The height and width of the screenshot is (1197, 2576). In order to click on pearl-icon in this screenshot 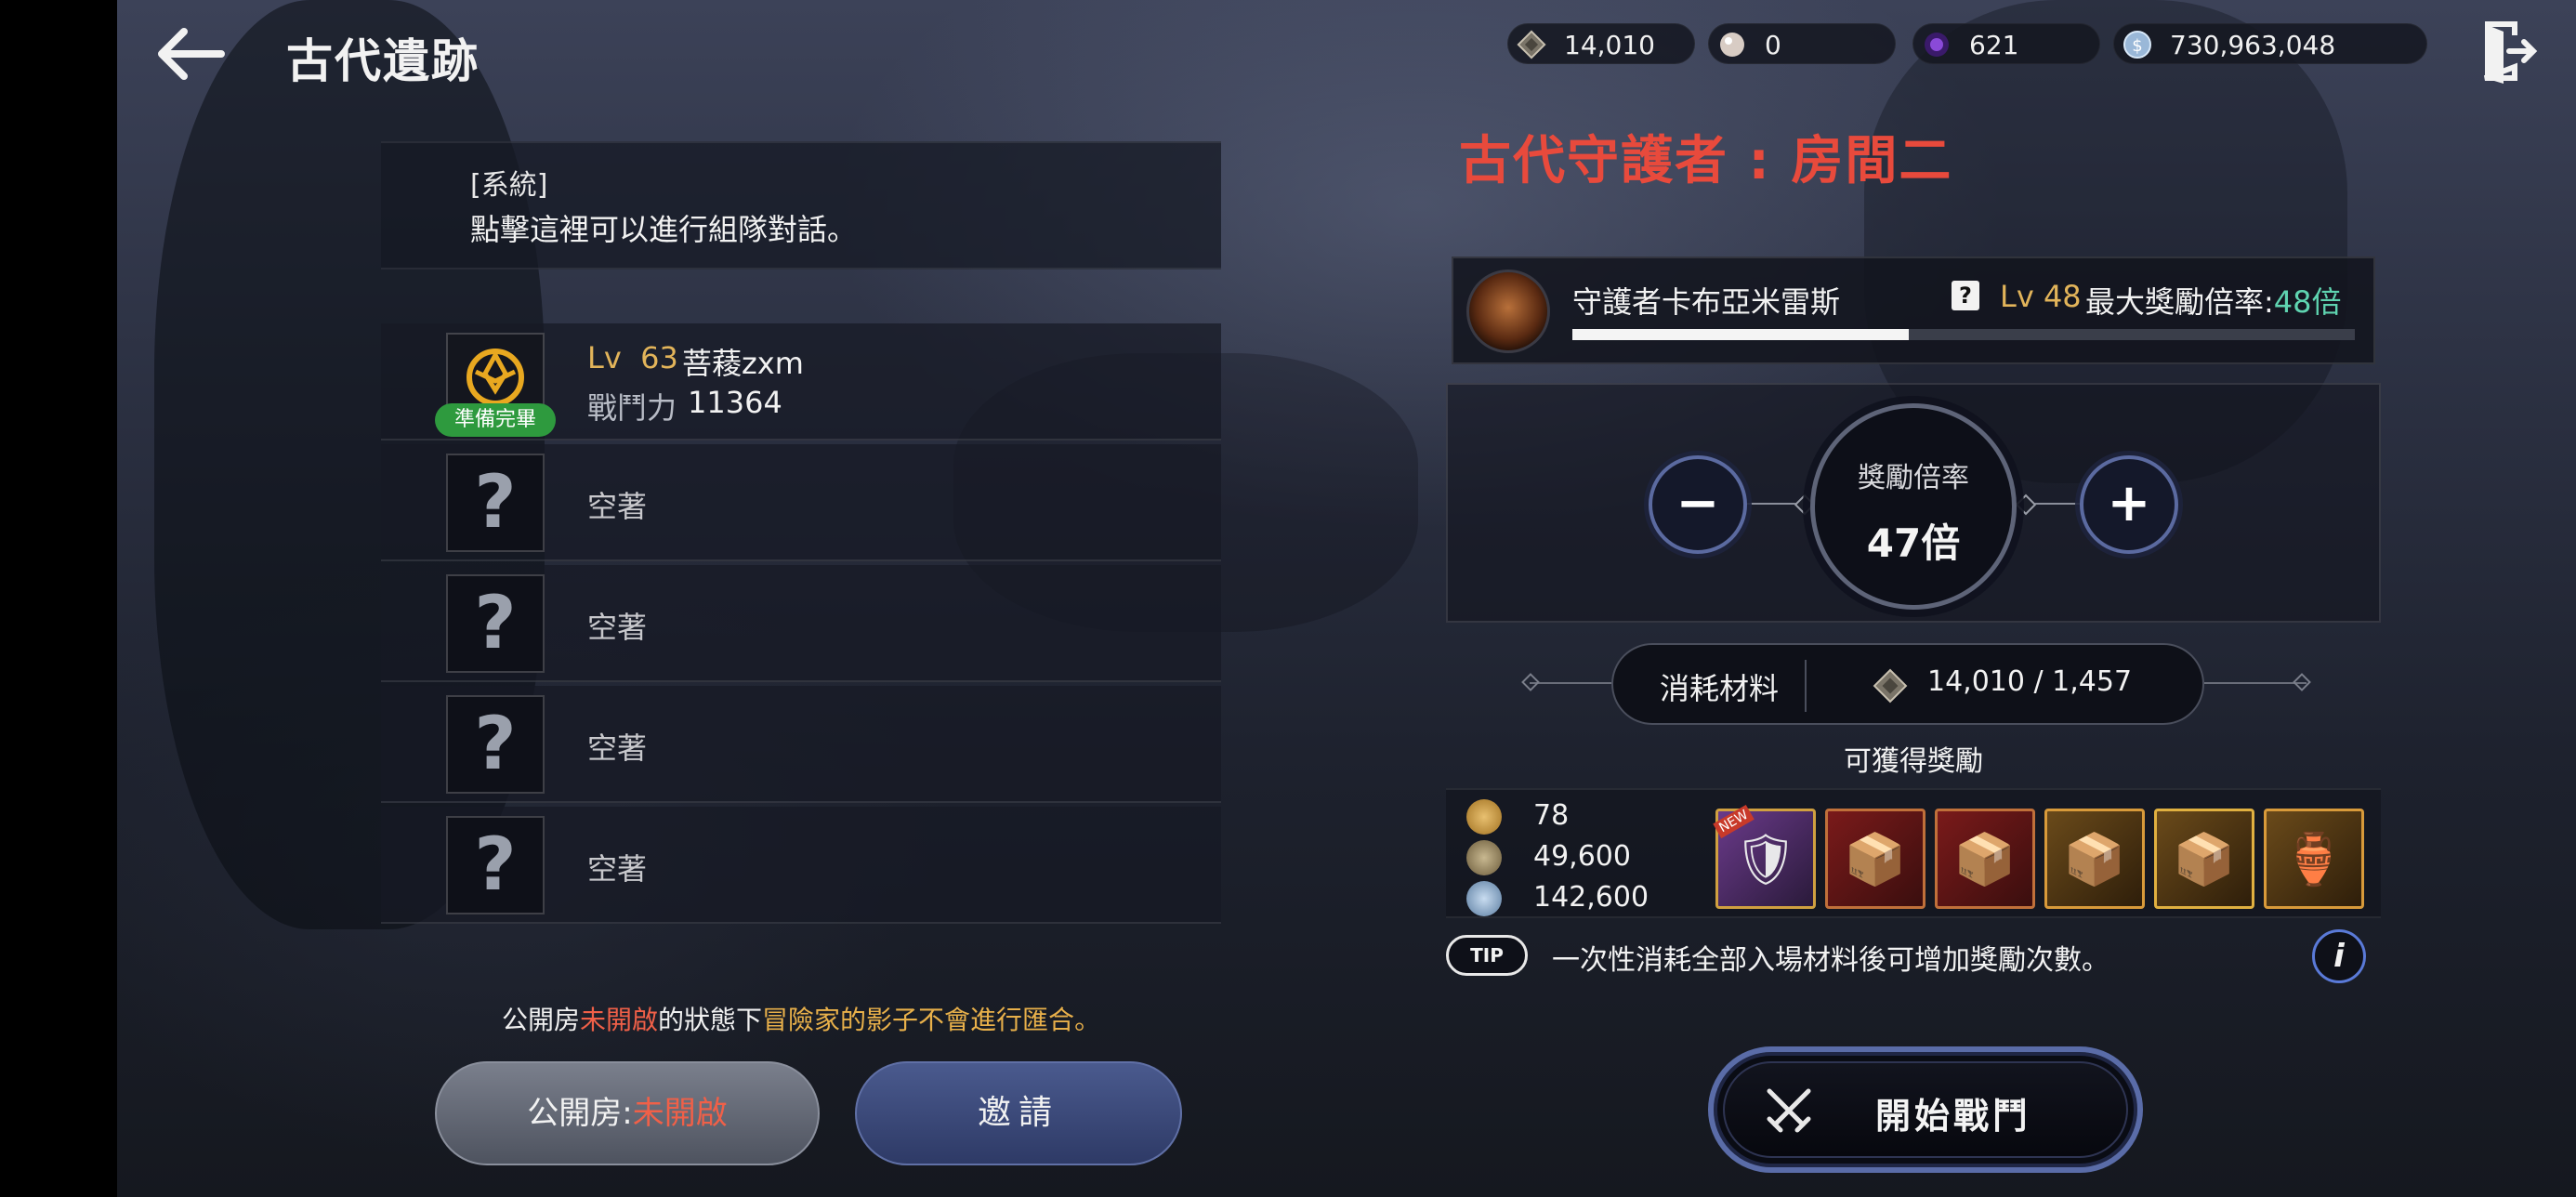, I will do `click(1732, 45)`.